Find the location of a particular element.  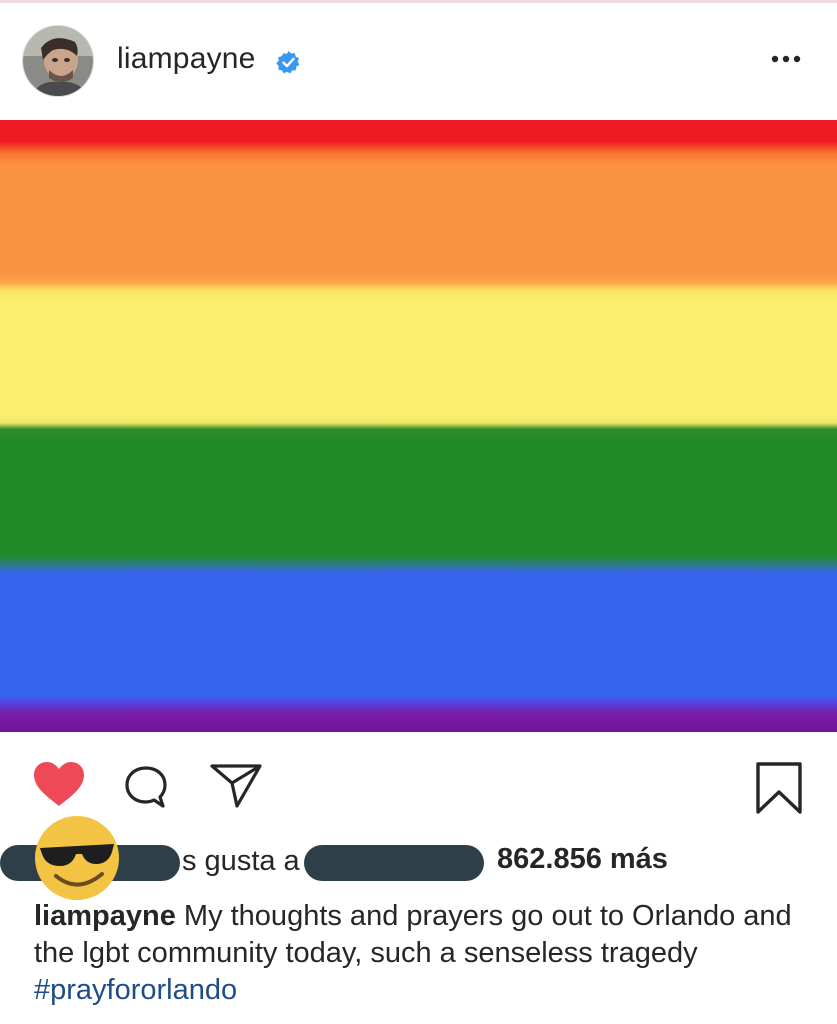

redaction-bar is located at coordinates (394, 863).